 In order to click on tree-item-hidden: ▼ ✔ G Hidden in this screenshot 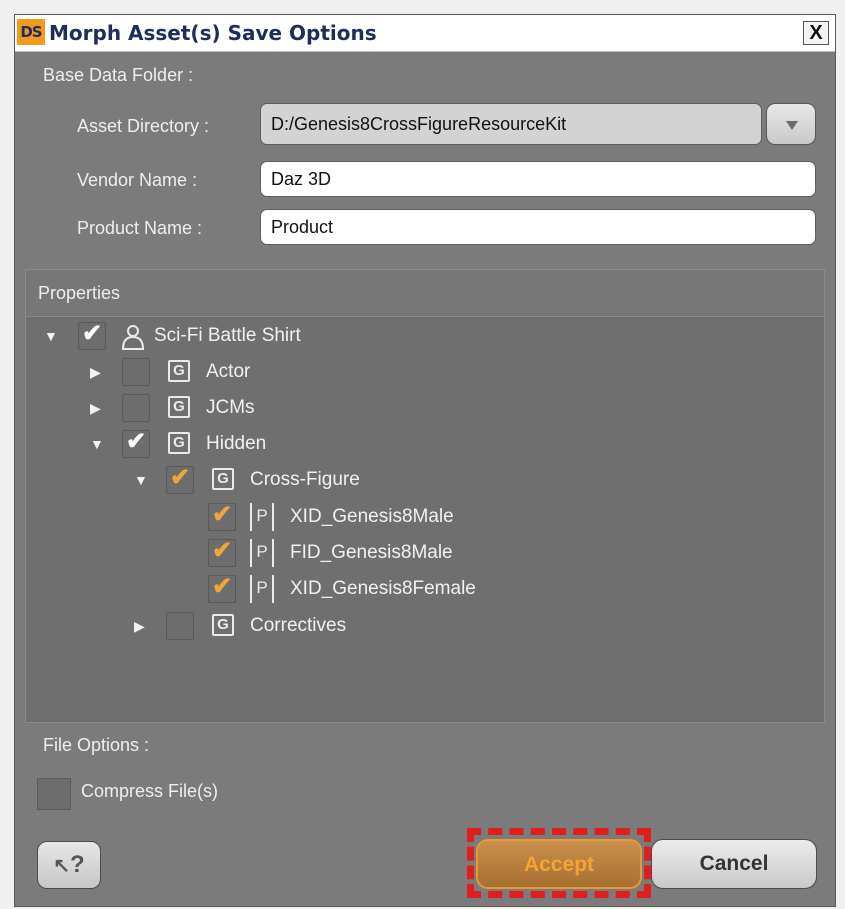, I will do `click(421, 444)`.